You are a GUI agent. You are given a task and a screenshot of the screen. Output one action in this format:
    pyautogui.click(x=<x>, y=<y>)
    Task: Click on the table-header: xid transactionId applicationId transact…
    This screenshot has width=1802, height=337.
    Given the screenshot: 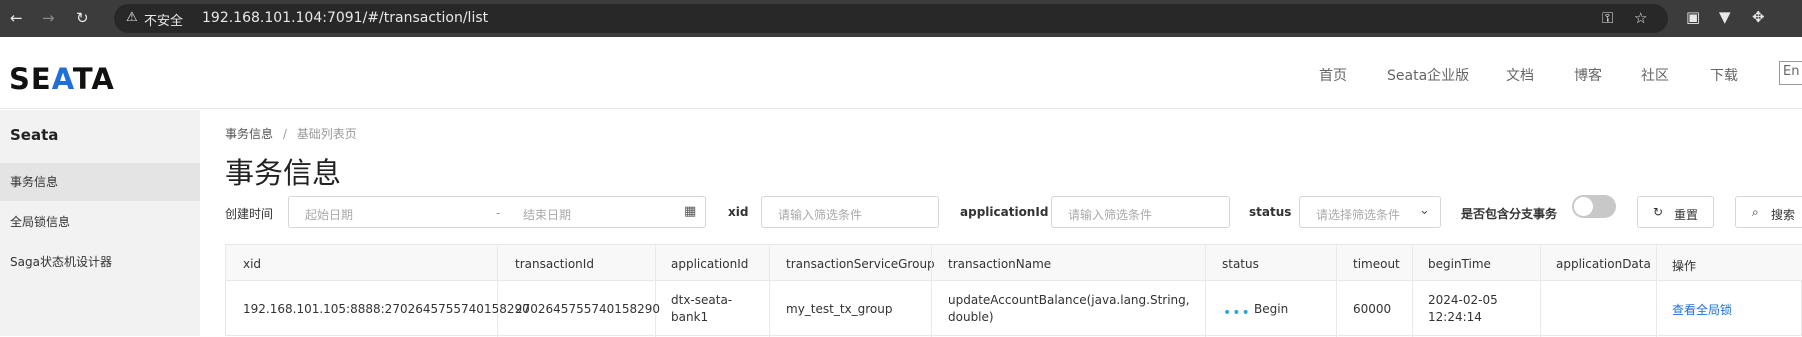 What is the action you would take?
    pyautogui.click(x=1014, y=263)
    